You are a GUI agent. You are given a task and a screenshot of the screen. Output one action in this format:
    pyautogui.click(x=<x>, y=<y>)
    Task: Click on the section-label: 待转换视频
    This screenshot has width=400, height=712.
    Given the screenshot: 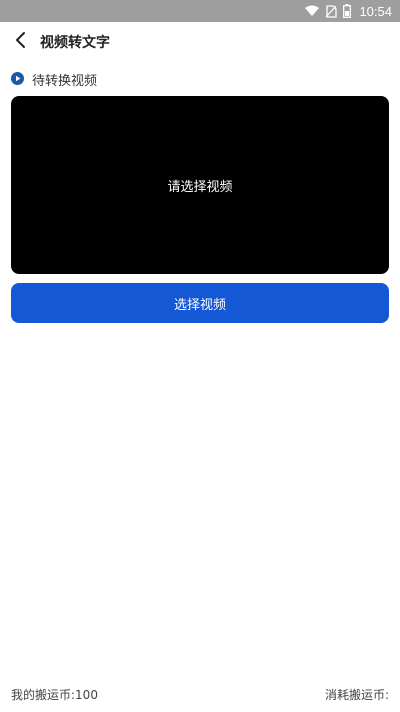 What is the action you would take?
    pyautogui.click(x=65, y=81)
    